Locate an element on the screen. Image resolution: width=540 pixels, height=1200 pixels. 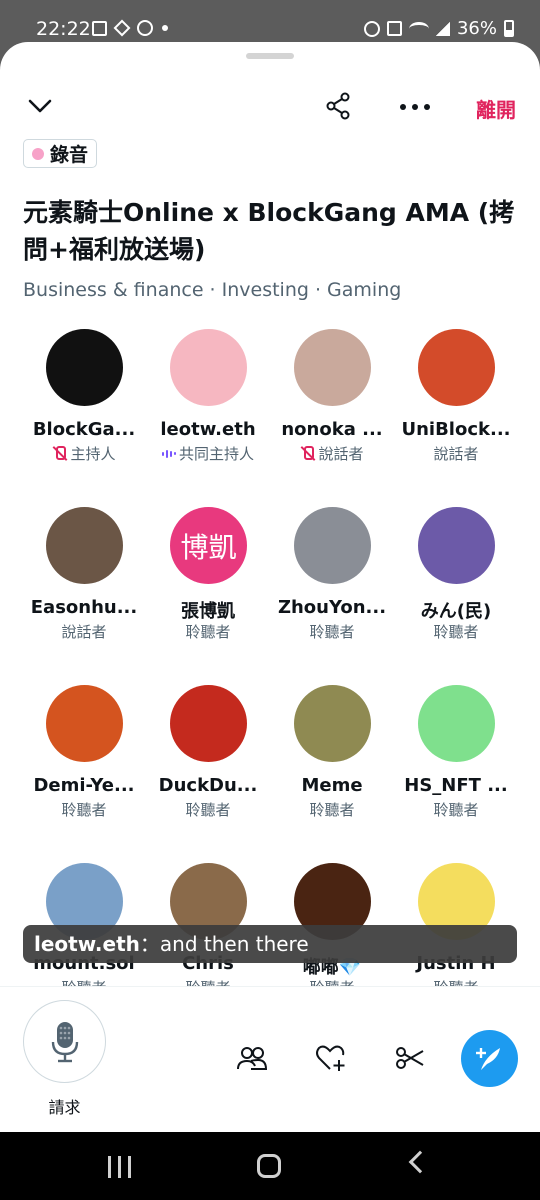
mute-icon is located at coordinates (394, 28).